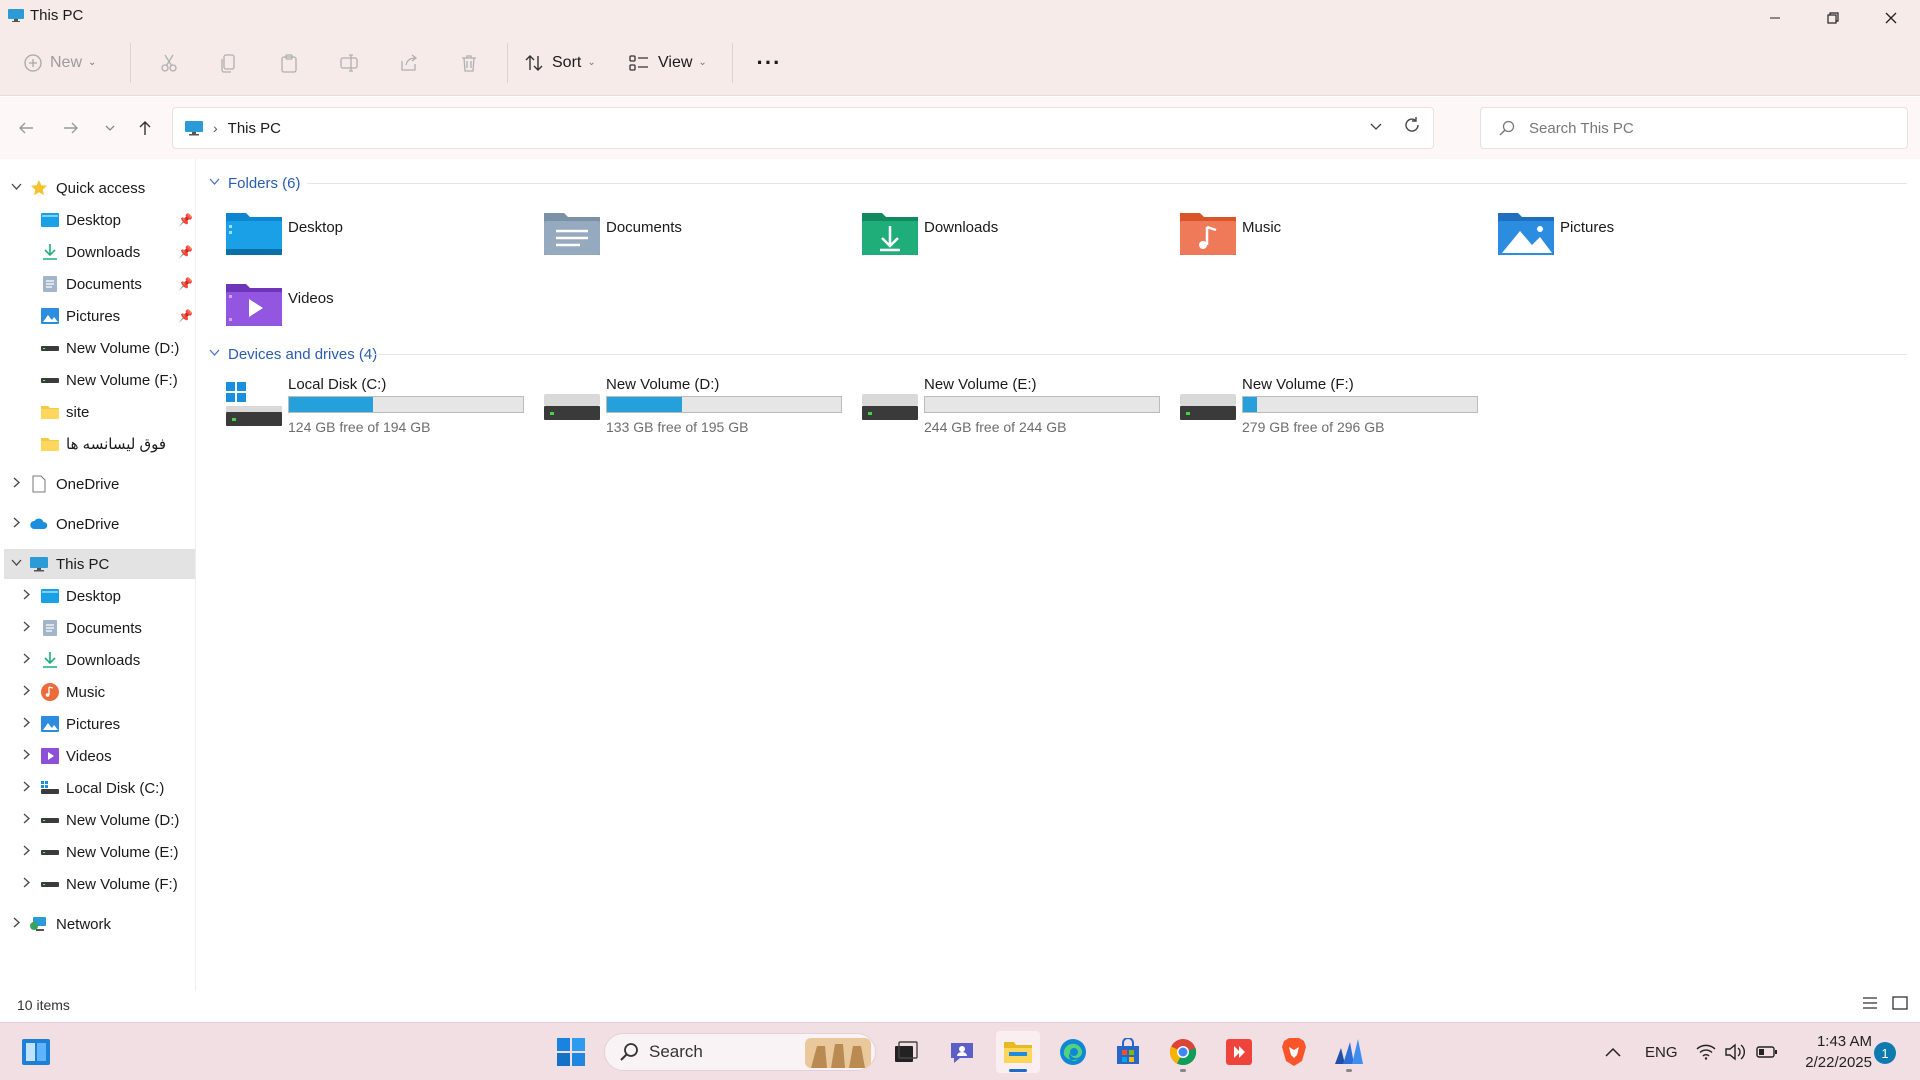 This screenshot has width=1920, height=1080. Describe the element at coordinates (98, 252) in the screenshot. I see `sidebar-item-downloads: Downloads 📌` at that location.